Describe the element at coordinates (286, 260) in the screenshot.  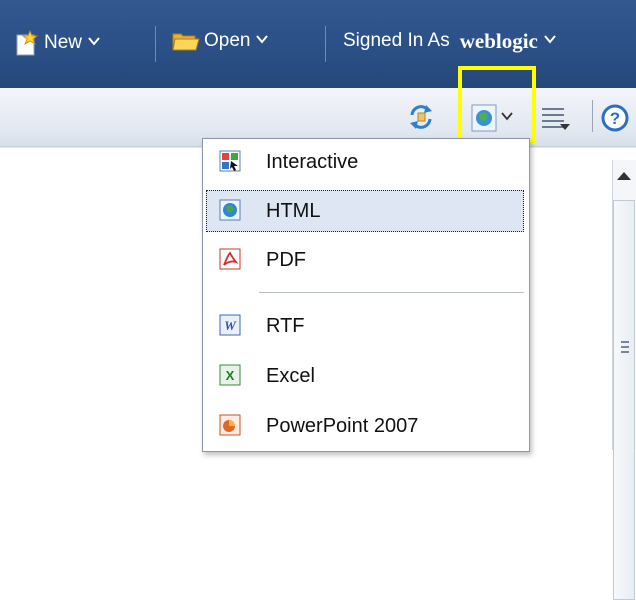
I see `menu-item-label: PDF` at that location.